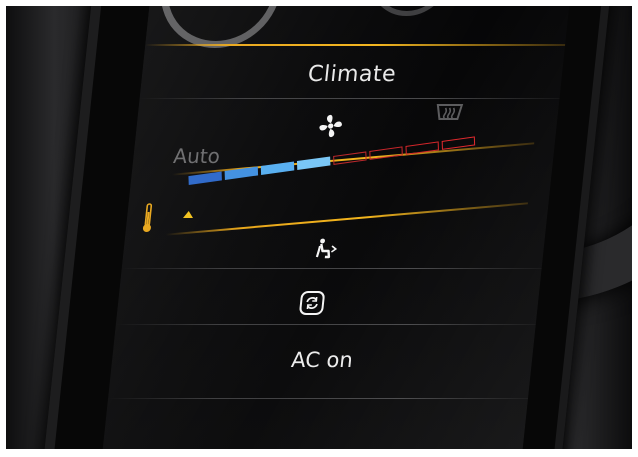 Image resolution: width=638 pixels, height=457 pixels. Describe the element at coordinates (221, 27) in the screenshot. I see `instrument-gauge` at that location.